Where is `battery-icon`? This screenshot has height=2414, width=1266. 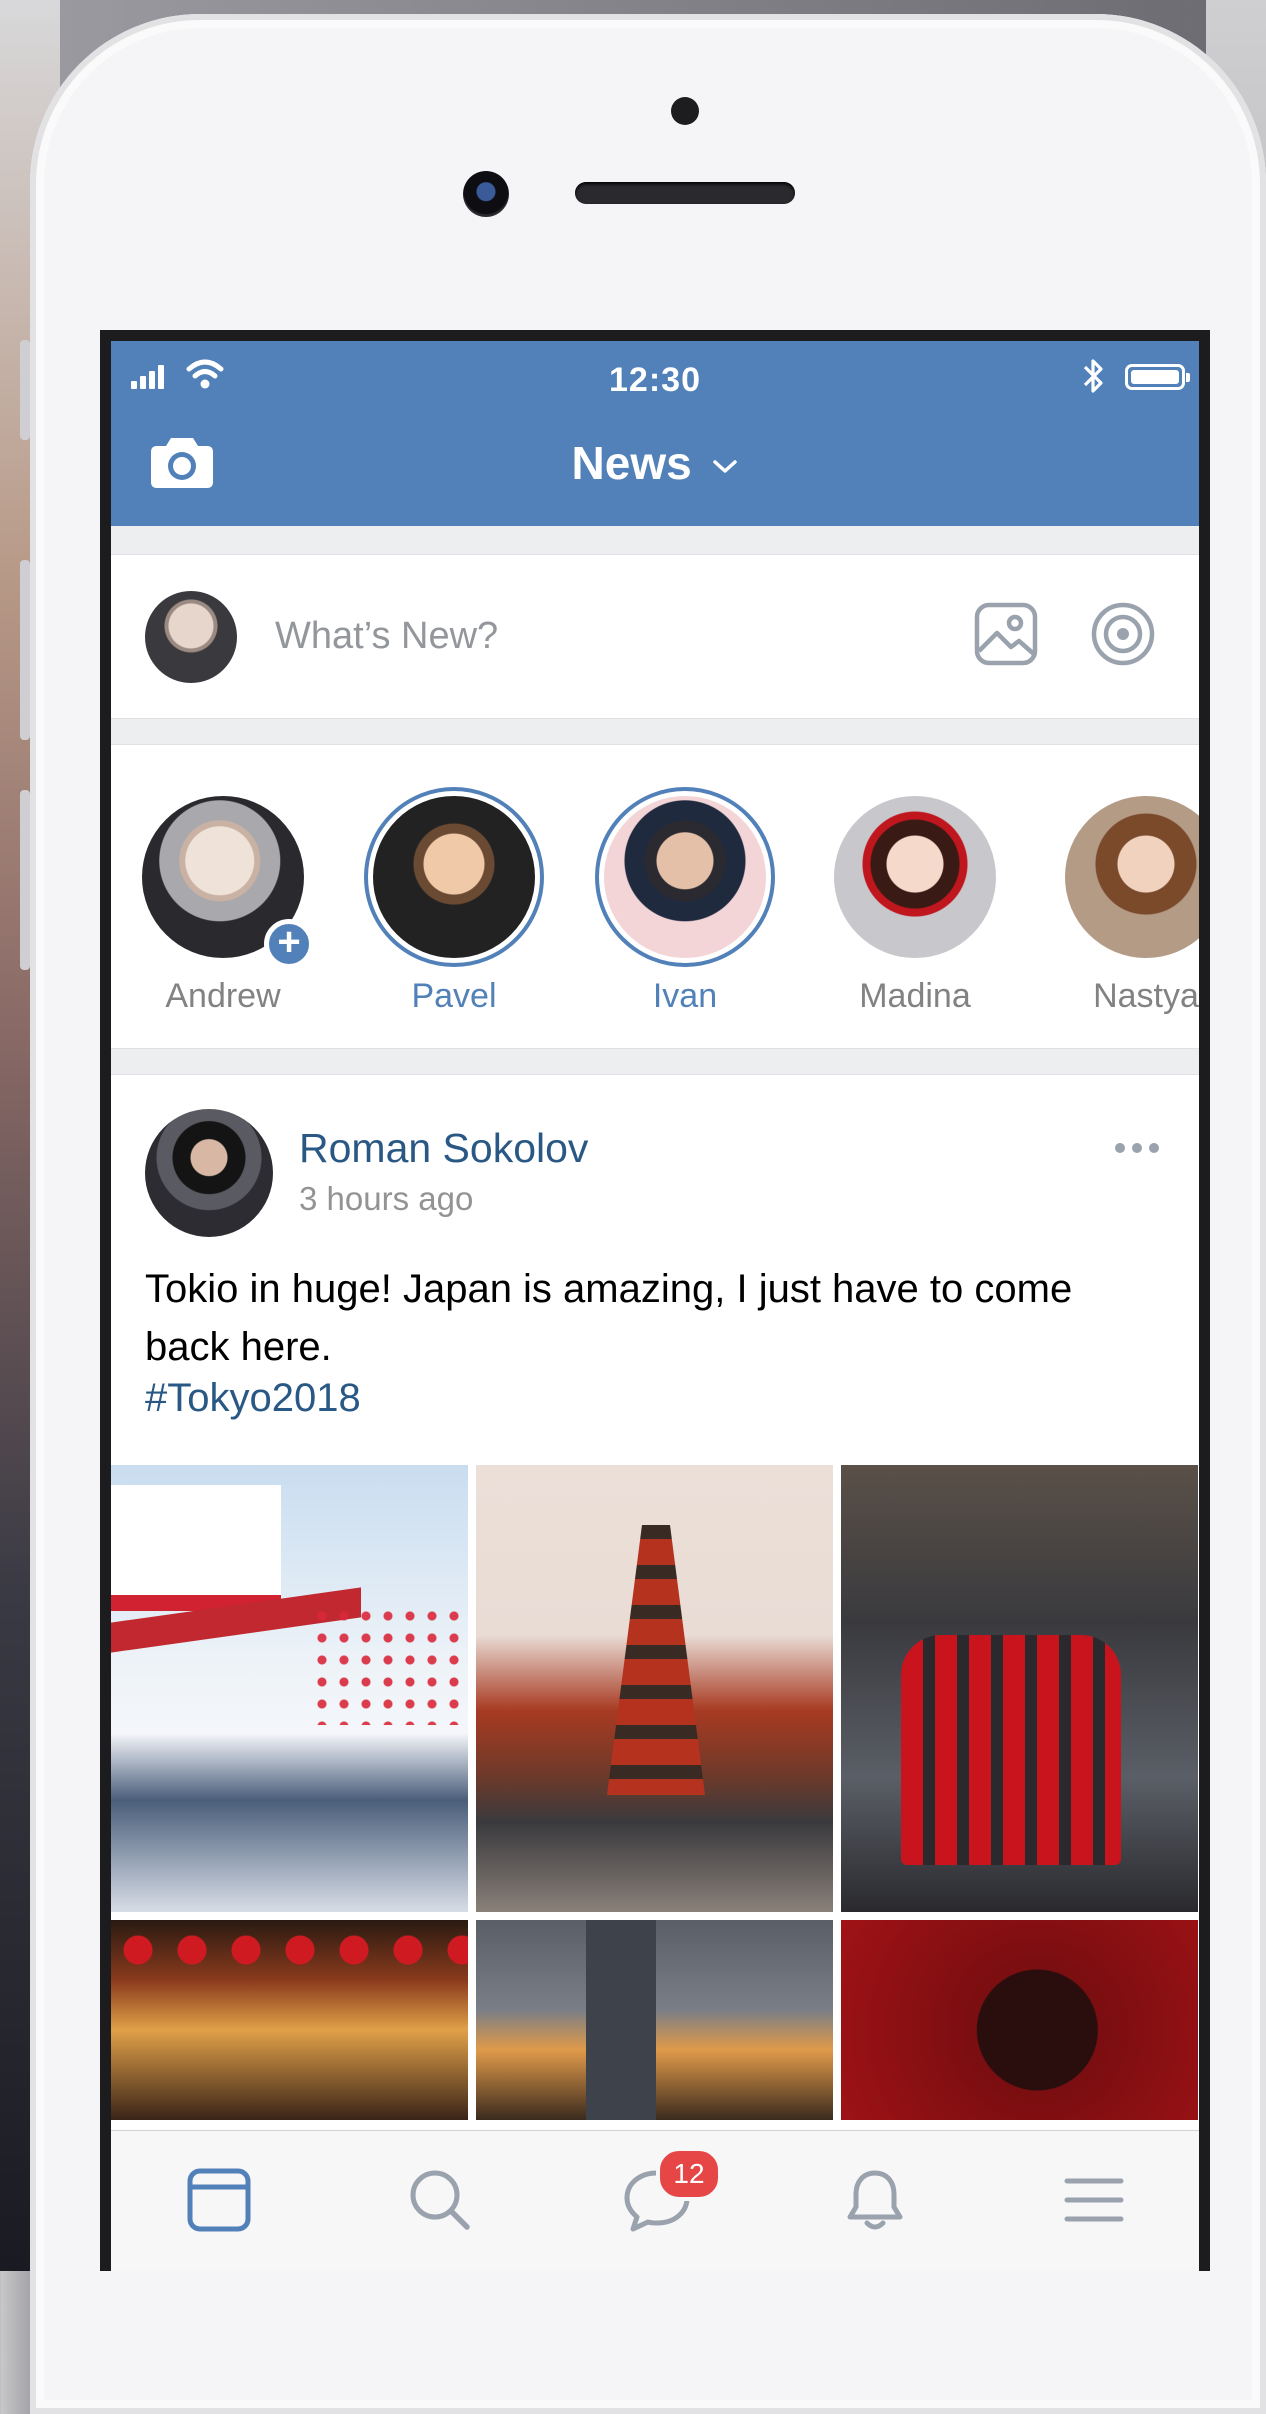
battery-icon is located at coordinates (1157, 377).